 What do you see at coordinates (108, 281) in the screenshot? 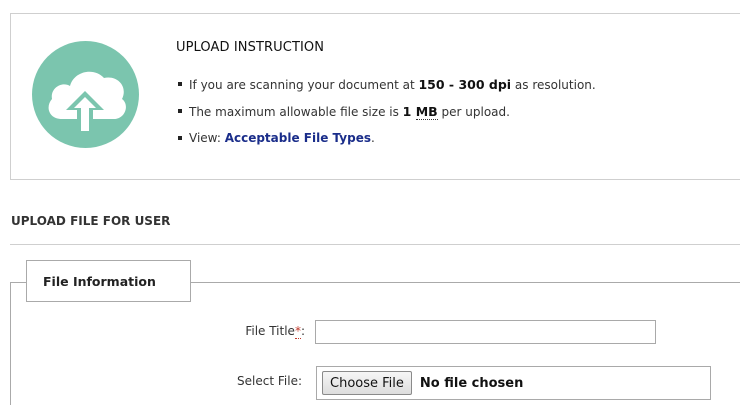
I see `fieldset-legend: File Information` at bounding box center [108, 281].